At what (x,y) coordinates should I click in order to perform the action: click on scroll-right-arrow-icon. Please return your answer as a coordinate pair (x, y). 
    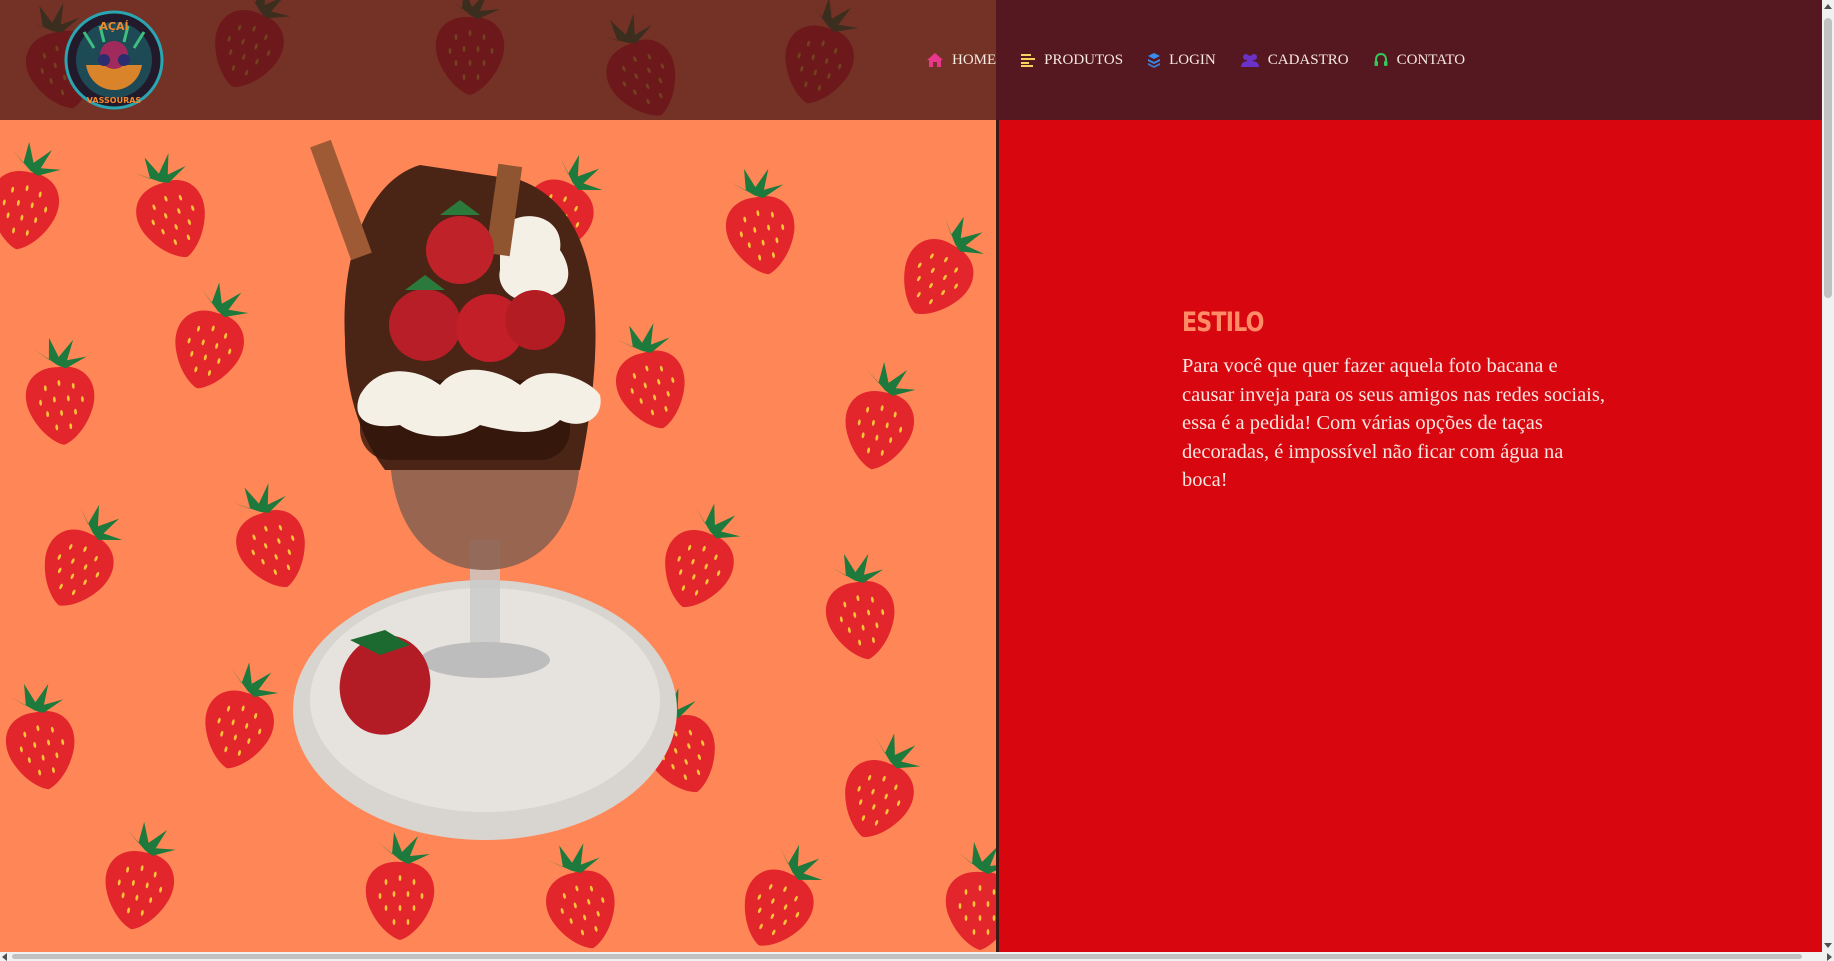
    Looking at the image, I should click on (1829, 957).